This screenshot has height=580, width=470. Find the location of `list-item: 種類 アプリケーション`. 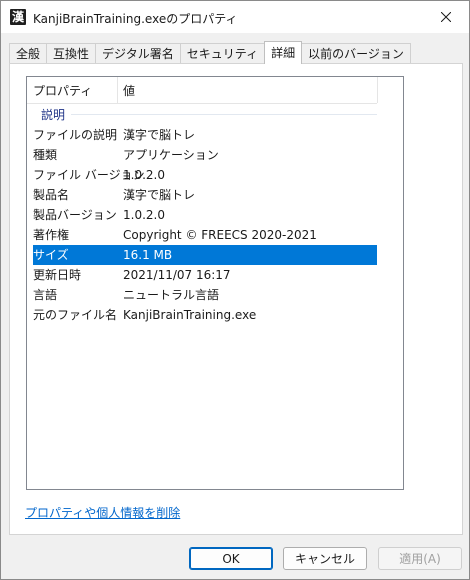

list-item: 種類 アプリケーション is located at coordinates (205, 155).